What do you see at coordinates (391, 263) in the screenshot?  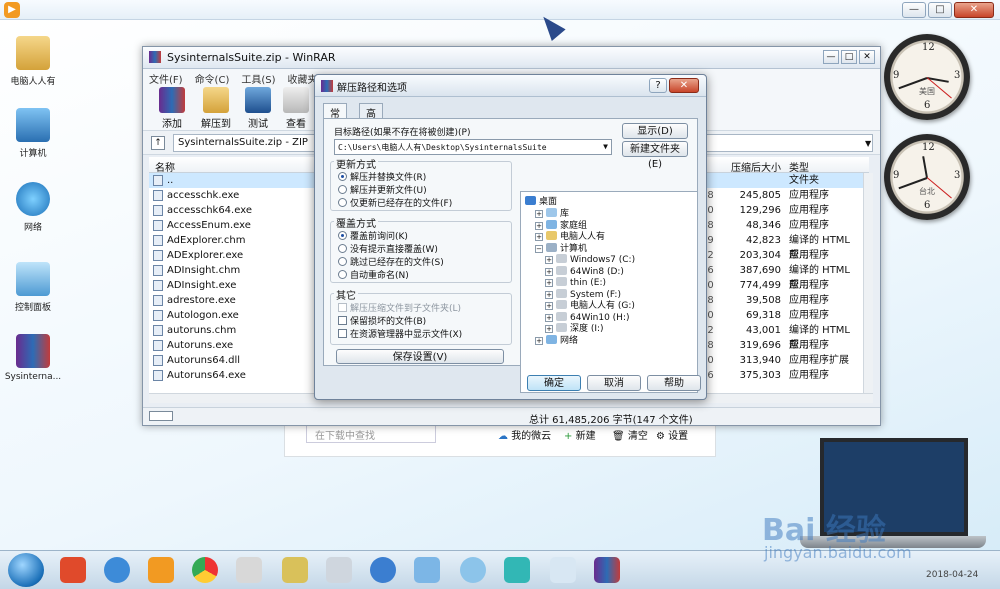 I see `radio-skip-existing: 跳过已经存在的文件(S)` at bounding box center [391, 263].